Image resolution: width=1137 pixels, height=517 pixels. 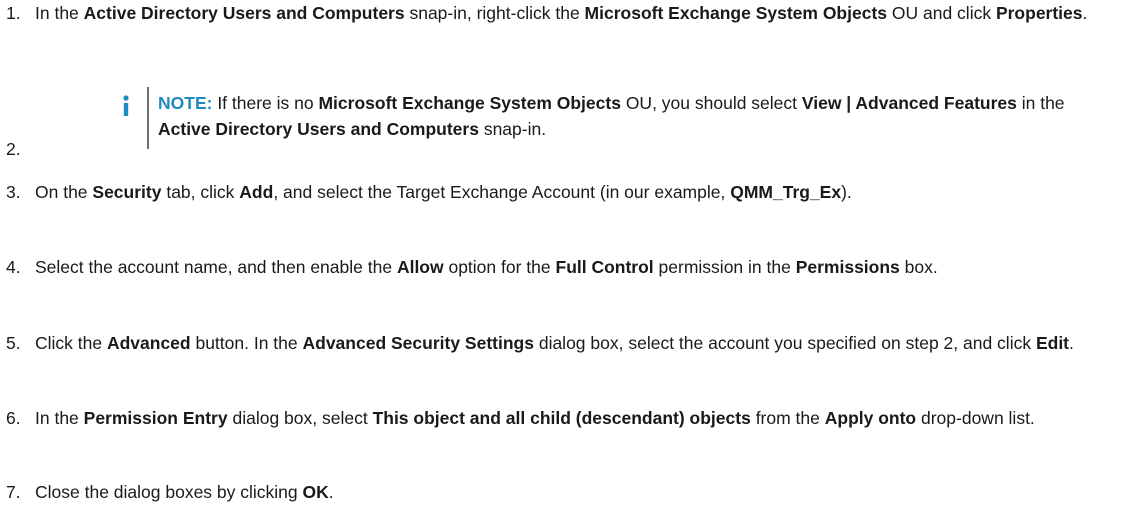 I want to click on step-number: 3., so click(x=13, y=192).